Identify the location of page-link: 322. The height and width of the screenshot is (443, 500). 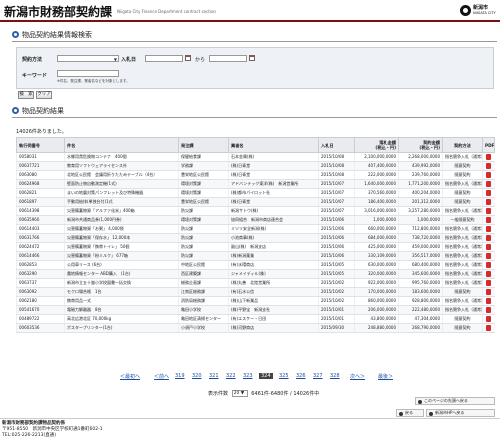
(231, 376).